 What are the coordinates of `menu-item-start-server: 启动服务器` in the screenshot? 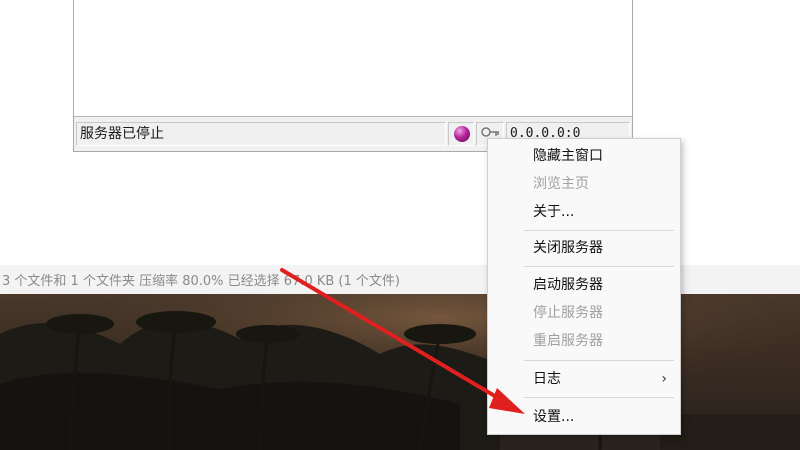 It's located at (584, 285).